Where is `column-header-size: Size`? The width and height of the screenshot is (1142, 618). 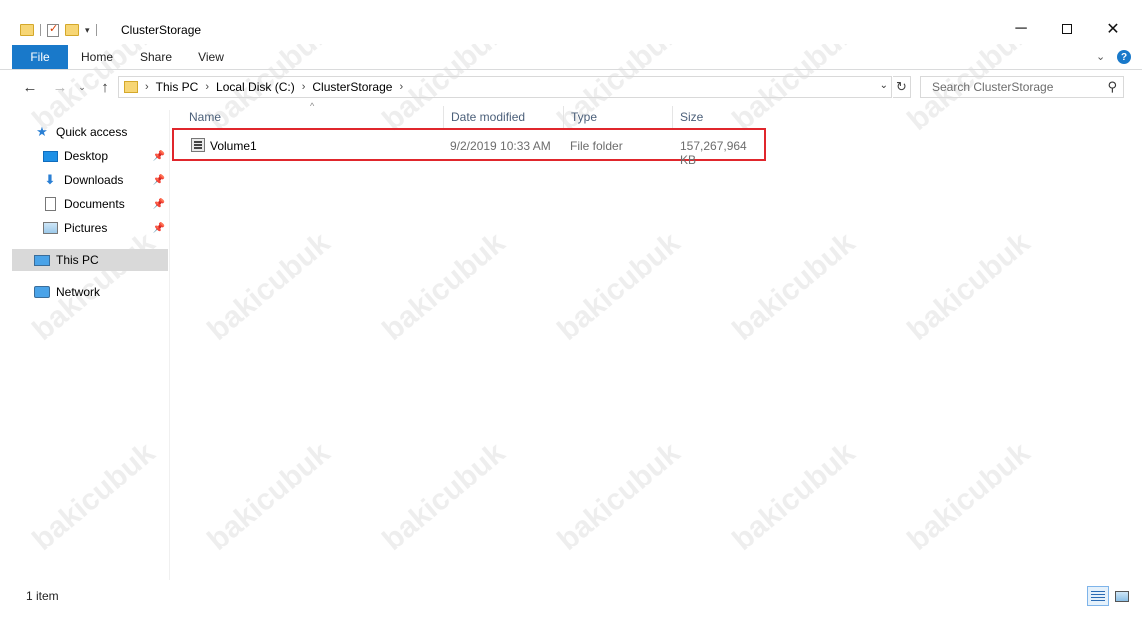
column-header-size: Size is located at coordinates (719, 117).